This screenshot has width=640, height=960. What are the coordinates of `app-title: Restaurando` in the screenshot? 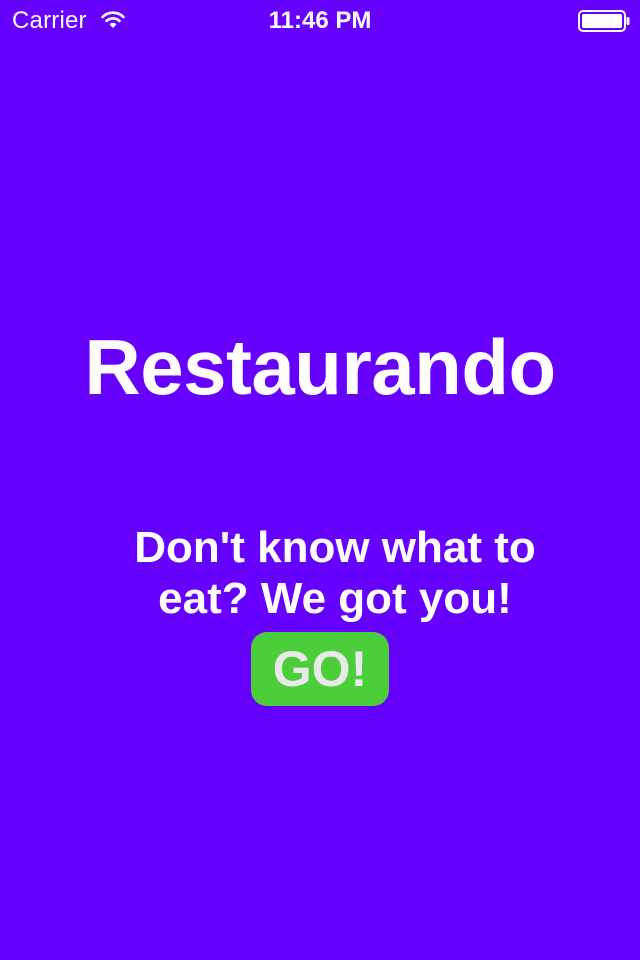 It's located at (320, 367).